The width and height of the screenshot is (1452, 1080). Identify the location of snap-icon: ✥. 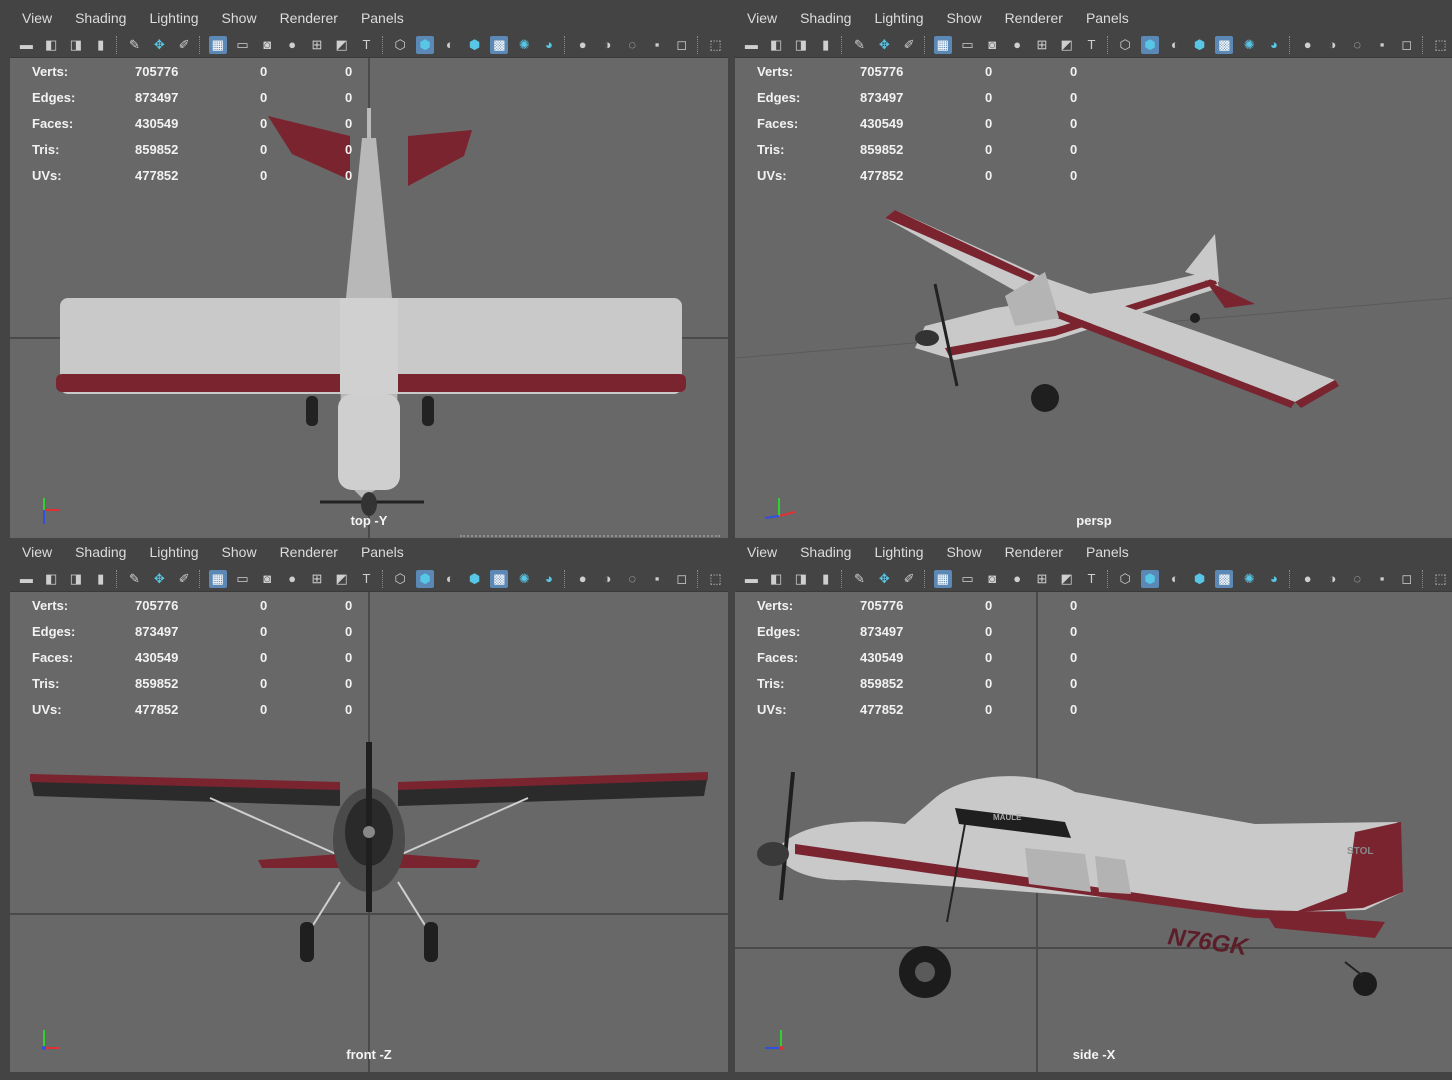
(884, 45).